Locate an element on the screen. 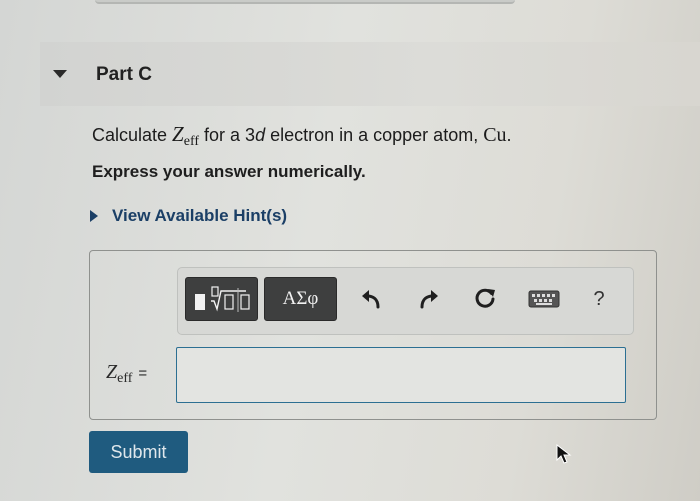 Image resolution: width=700 pixels, height=501 pixels. undo-arrow-icon is located at coordinates (371, 299).